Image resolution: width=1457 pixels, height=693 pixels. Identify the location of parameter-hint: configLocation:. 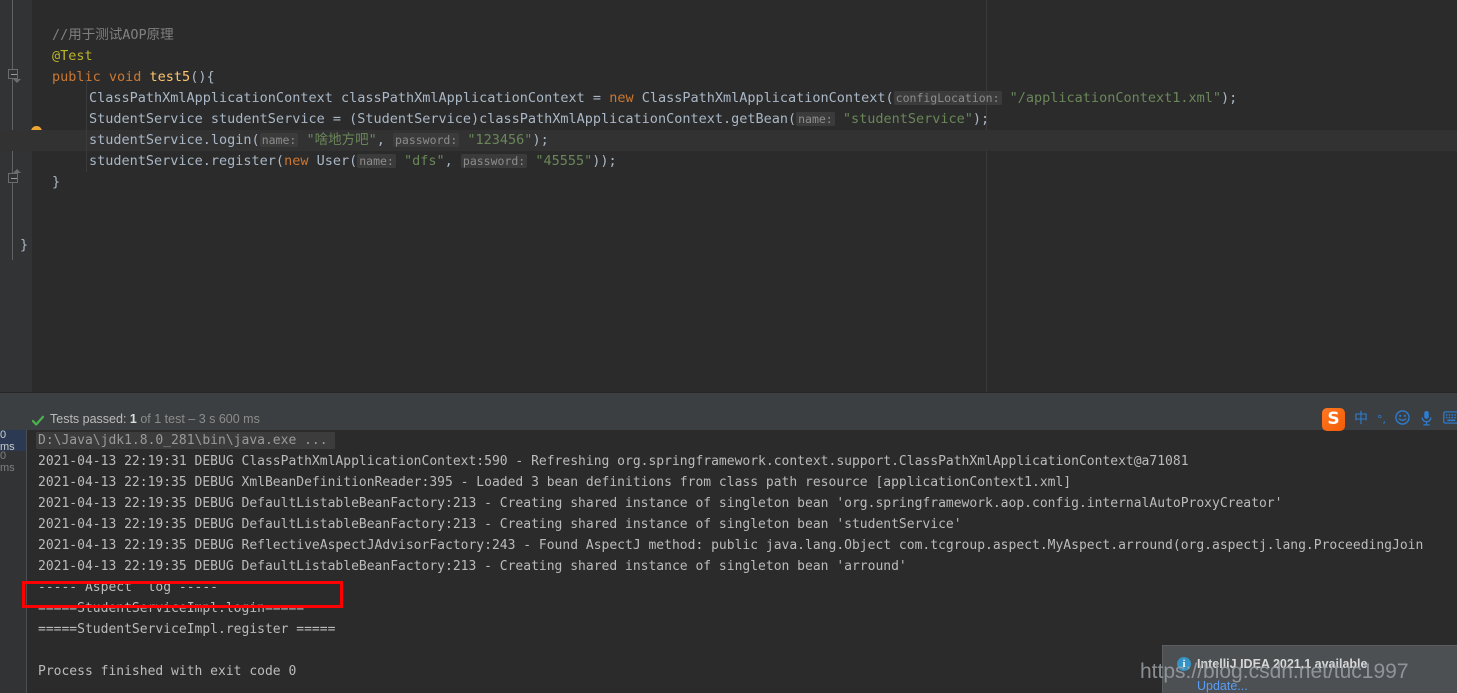
(947, 98).